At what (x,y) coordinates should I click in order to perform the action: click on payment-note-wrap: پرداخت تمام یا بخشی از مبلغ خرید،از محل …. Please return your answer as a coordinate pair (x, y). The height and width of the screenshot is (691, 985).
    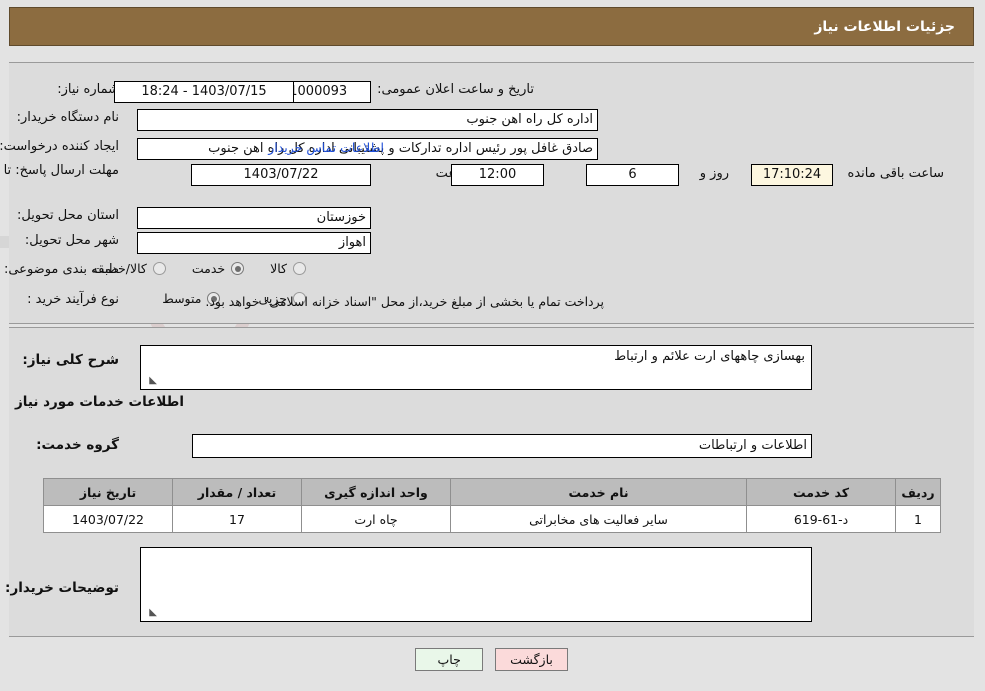
    Looking at the image, I should click on (405, 301).